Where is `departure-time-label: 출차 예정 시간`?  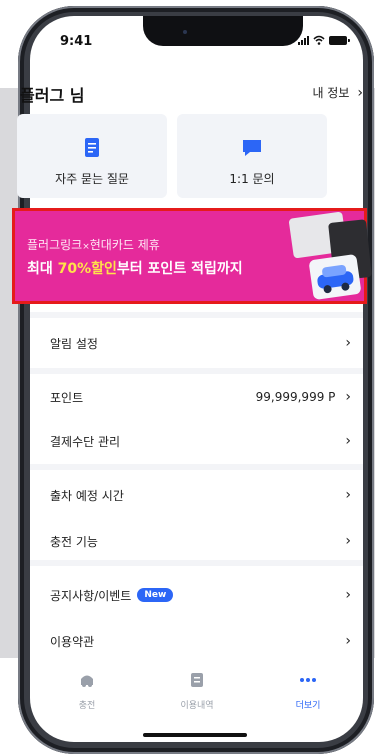 departure-time-label: 출차 예정 시간 is located at coordinates (87, 495).